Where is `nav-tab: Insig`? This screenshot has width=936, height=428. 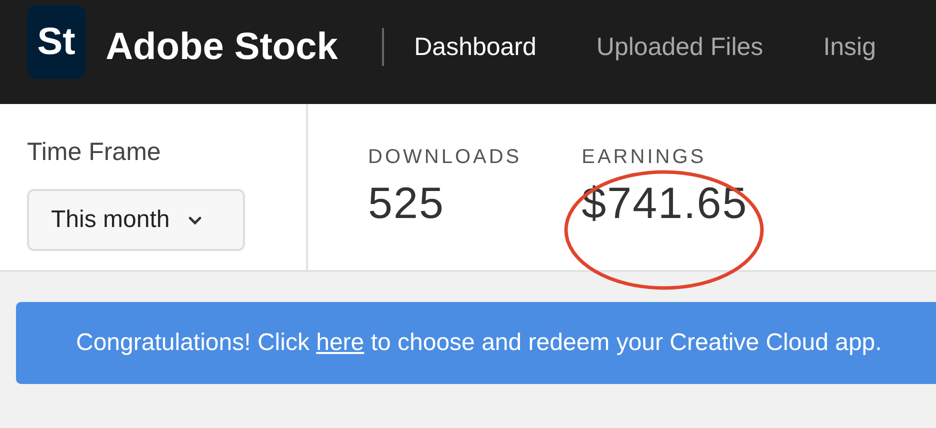 nav-tab: Insig is located at coordinates (849, 47).